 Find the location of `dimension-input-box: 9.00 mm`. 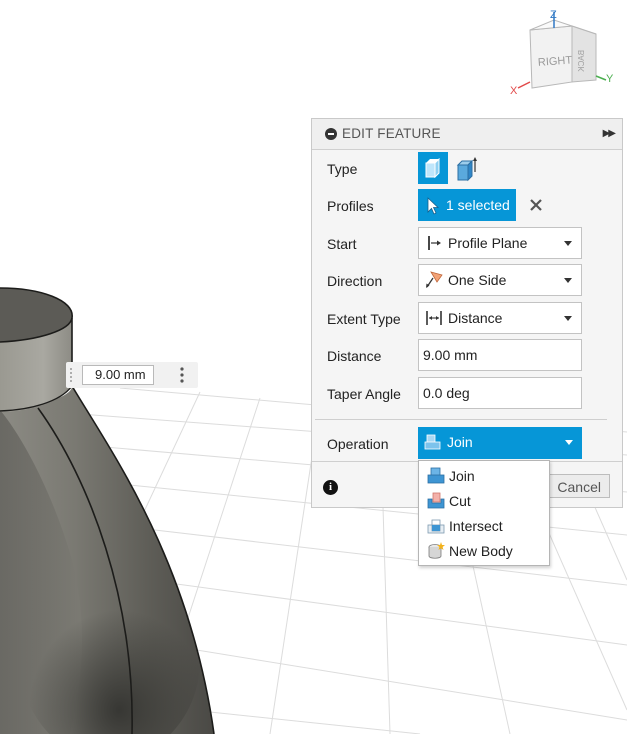

dimension-input-box: 9.00 mm is located at coordinates (132, 375).